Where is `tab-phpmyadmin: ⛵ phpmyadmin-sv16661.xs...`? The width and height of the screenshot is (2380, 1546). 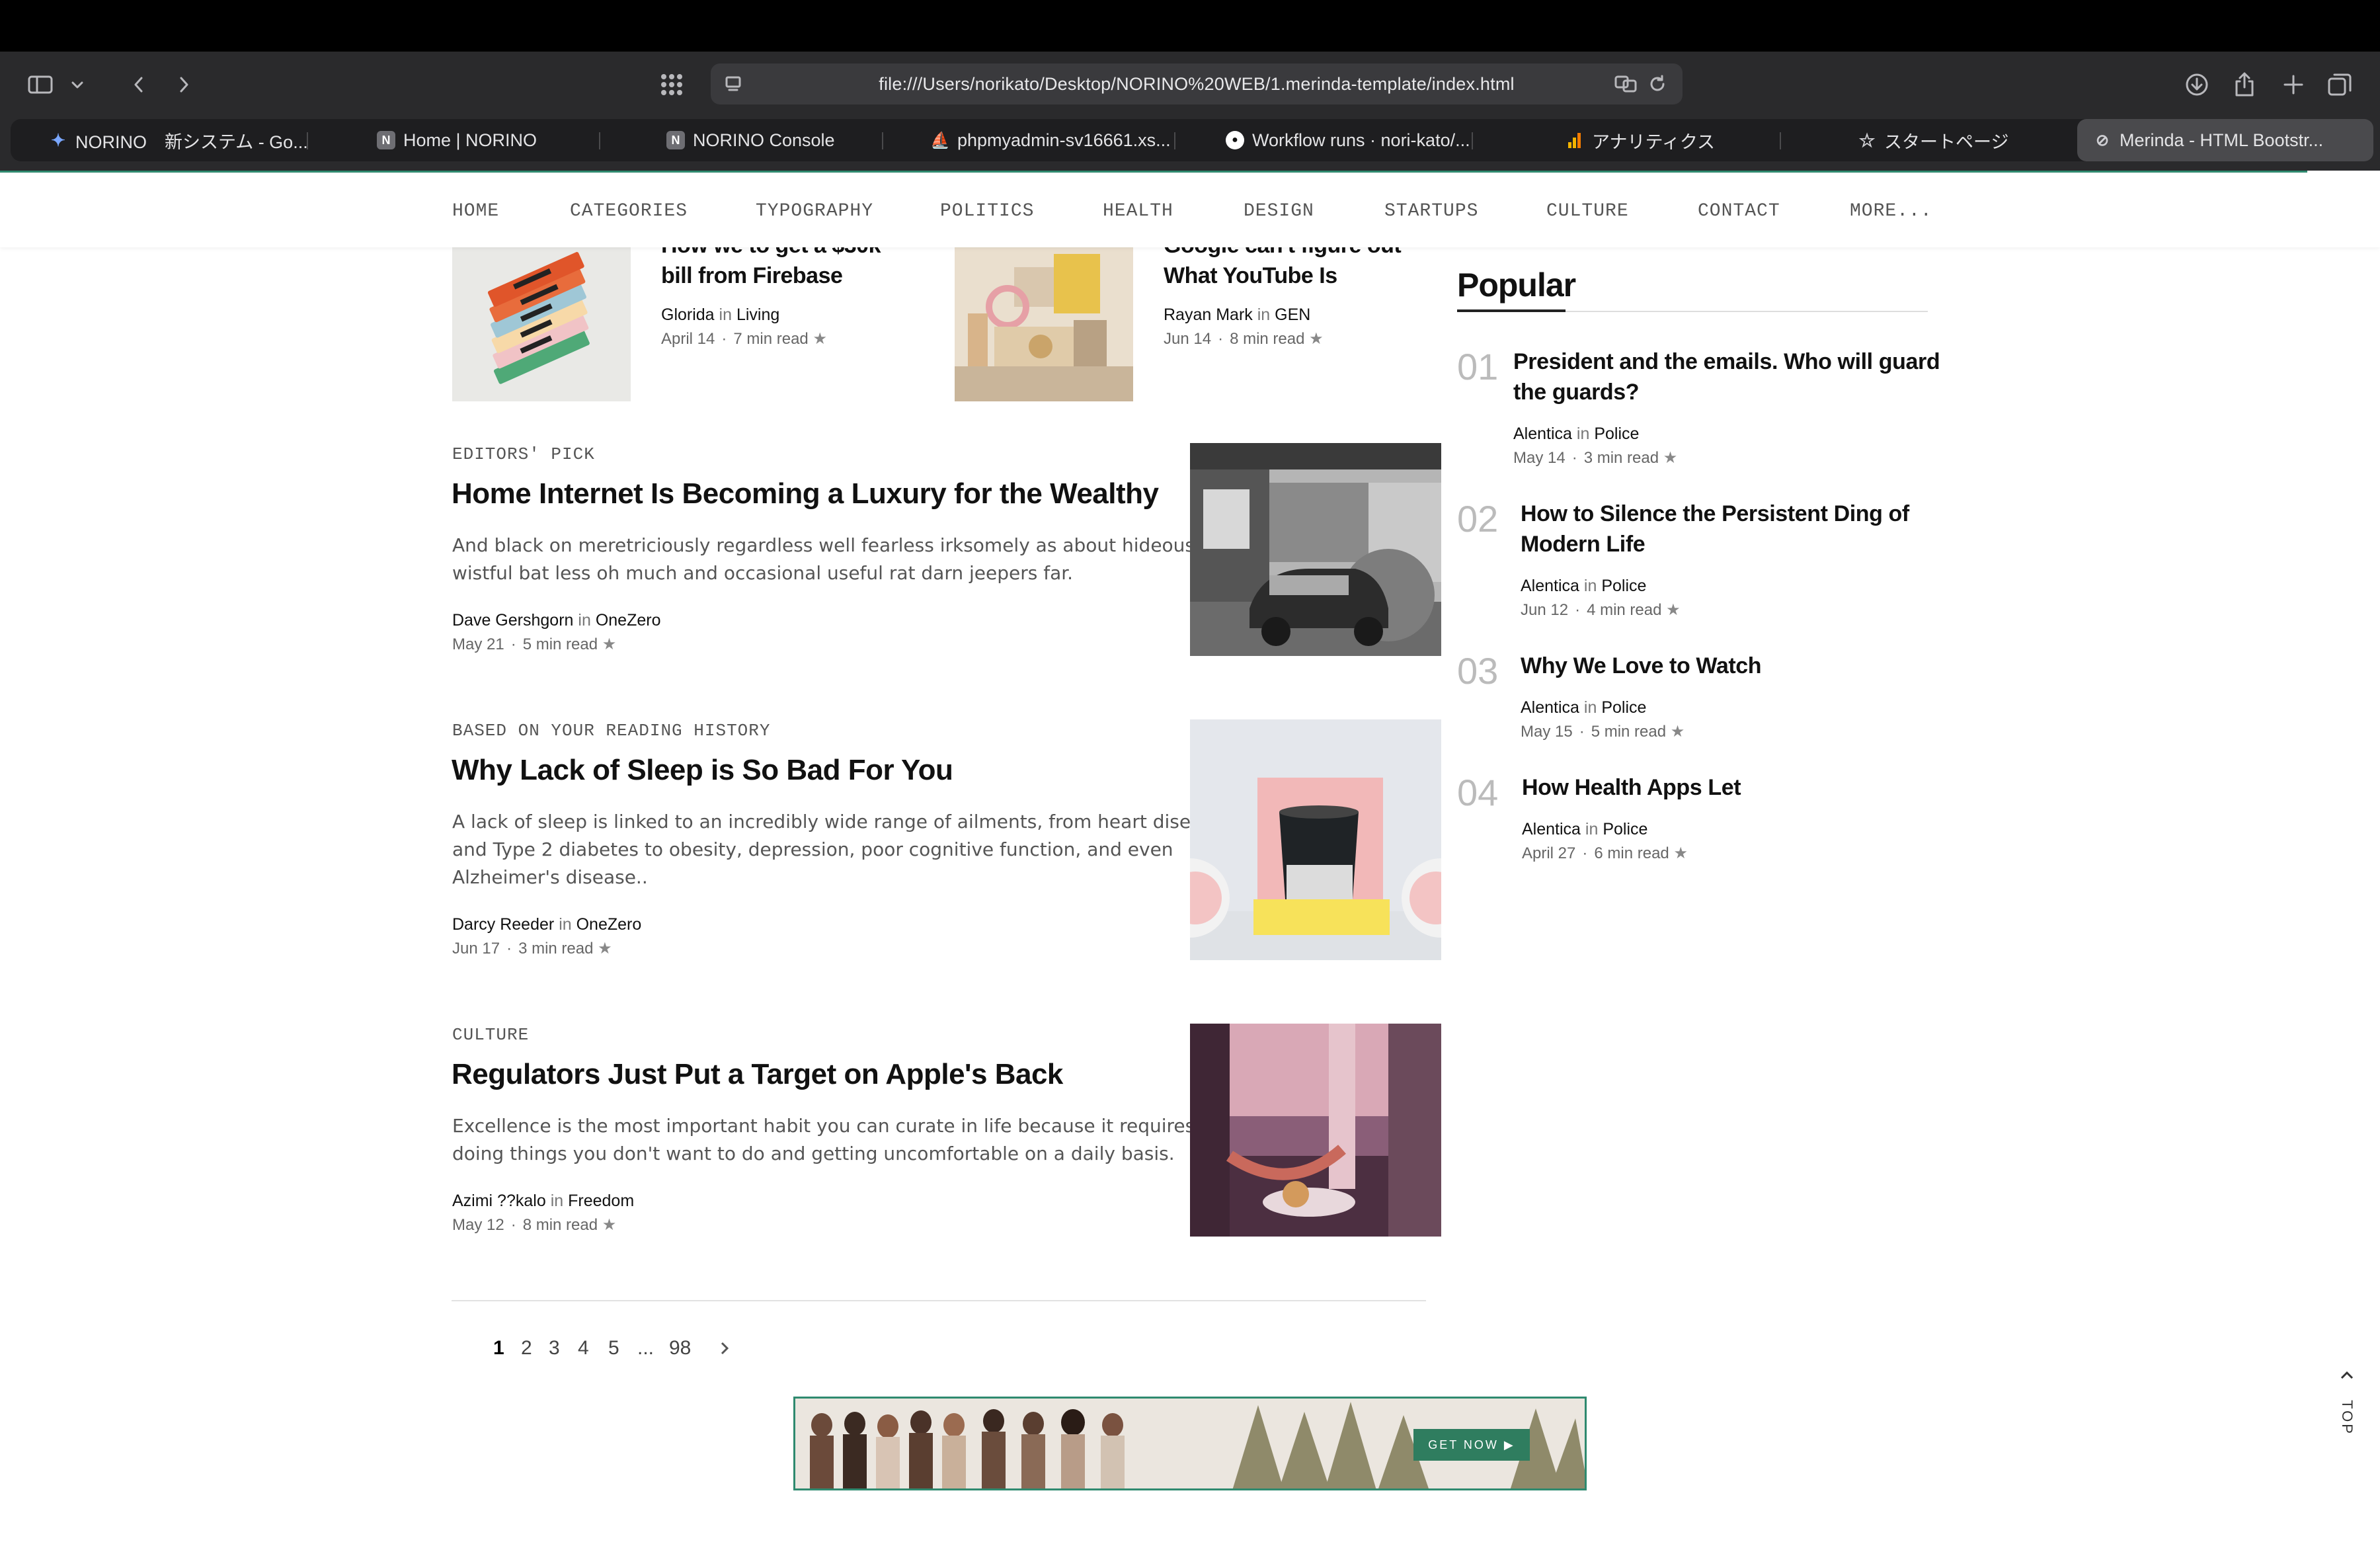 tab-phpmyadmin: ⛵ phpmyadmin-sv16661.xs... is located at coordinates (1050, 140).